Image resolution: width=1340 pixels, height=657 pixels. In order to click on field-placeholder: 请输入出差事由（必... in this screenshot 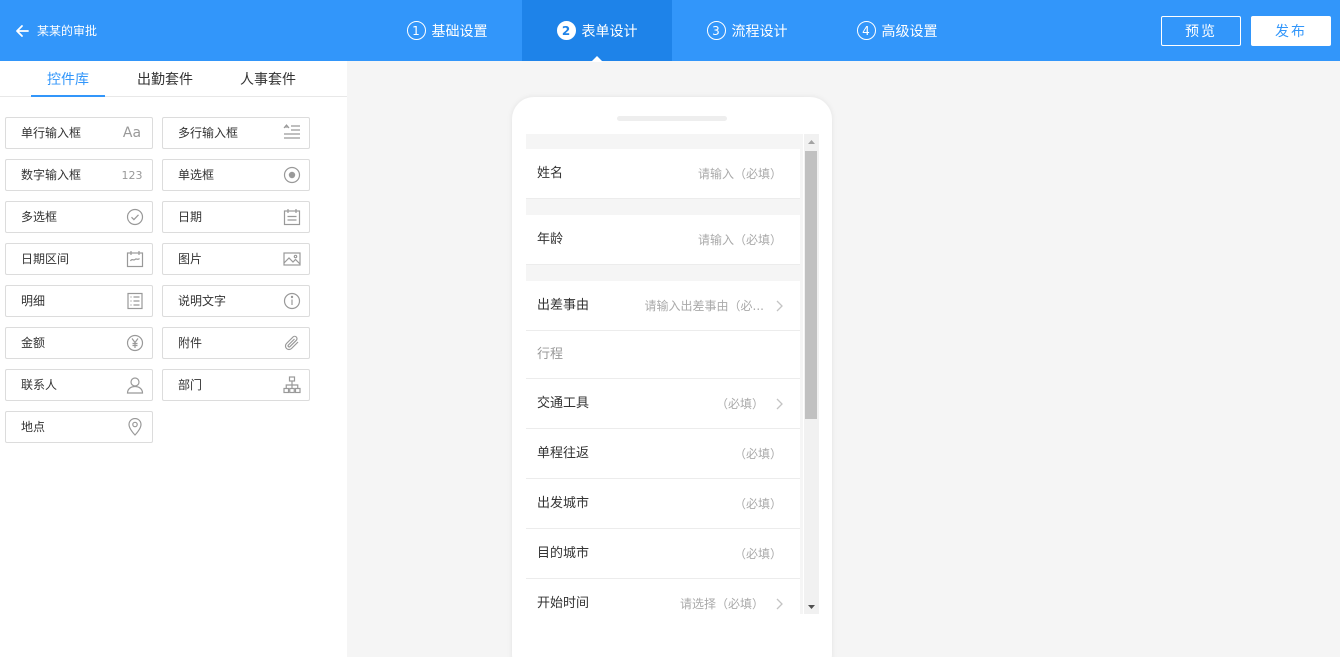, I will do `click(704, 306)`.